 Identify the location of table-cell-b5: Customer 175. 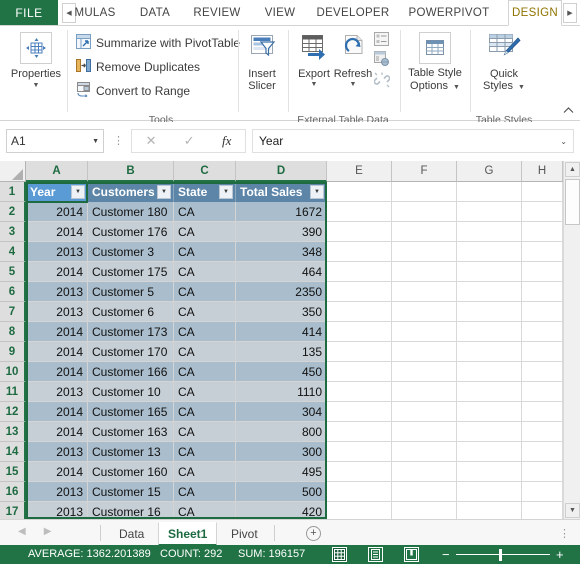
(131, 272).